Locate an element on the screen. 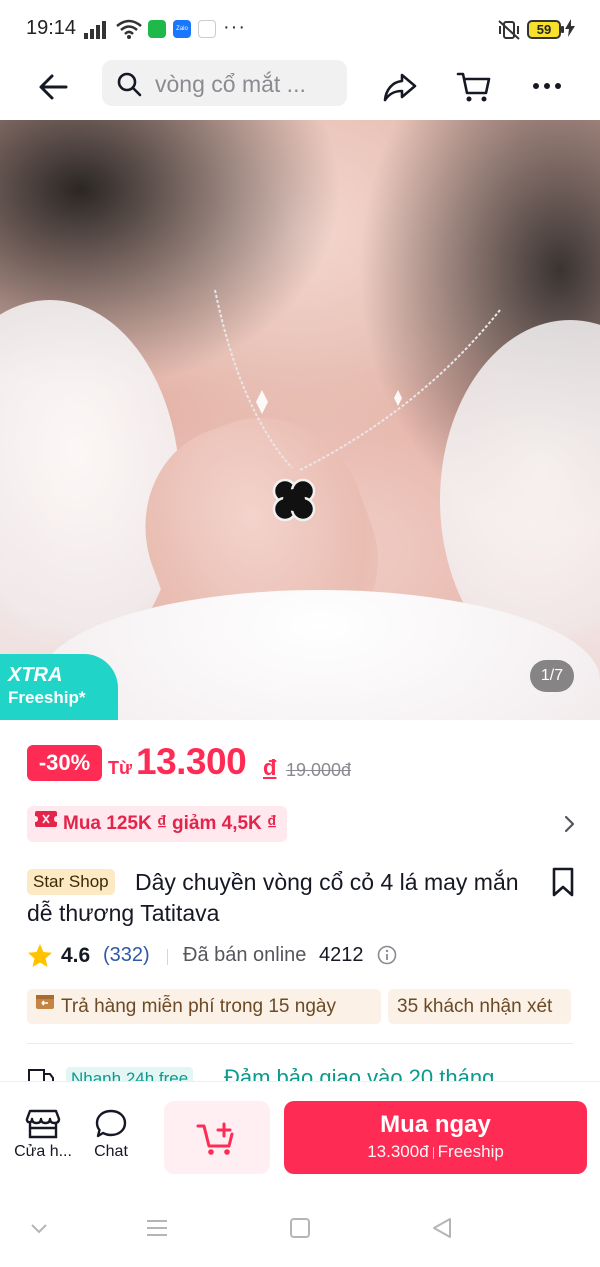 The image size is (600, 1267). cart-button is located at coordinates (474, 86).